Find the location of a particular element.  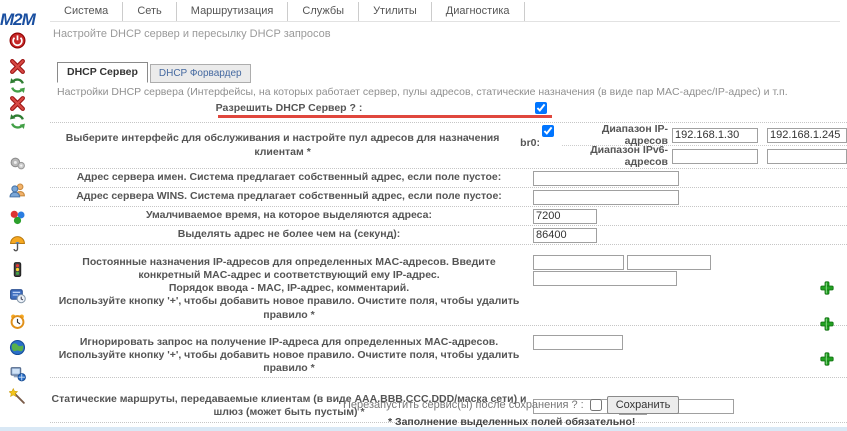

add-ignore-rule-button is located at coordinates (827, 324).